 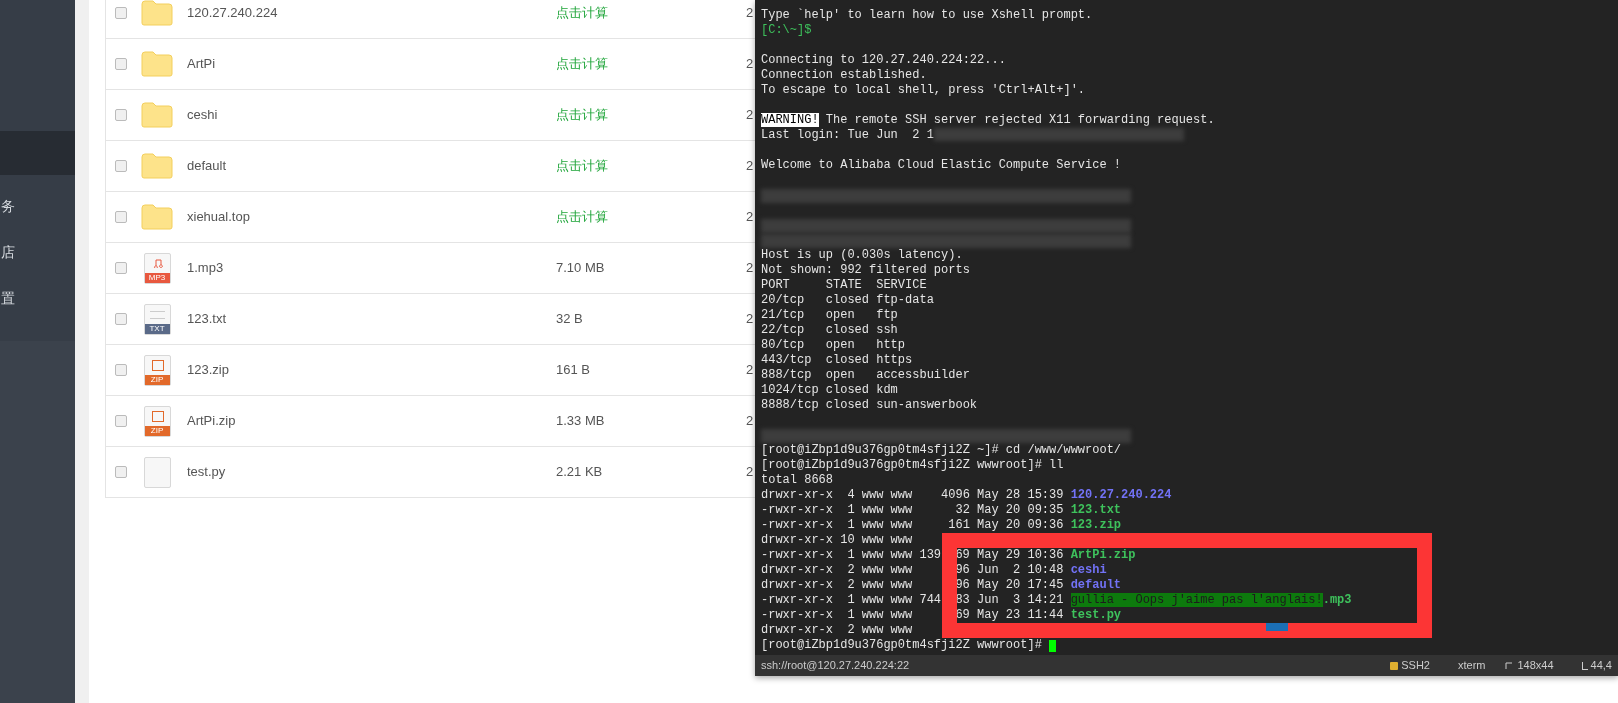 I want to click on terminal-line: -rwxr-xr-x 1 www www 161 May 20 09:36, so click(x=913, y=525).